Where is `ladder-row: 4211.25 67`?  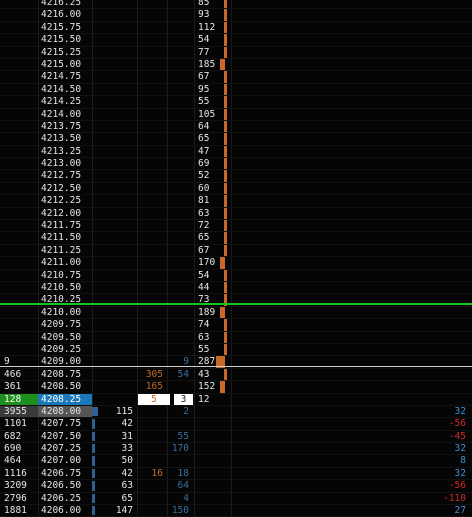 ladder-row: 4211.25 67 is located at coordinates (236, 251).